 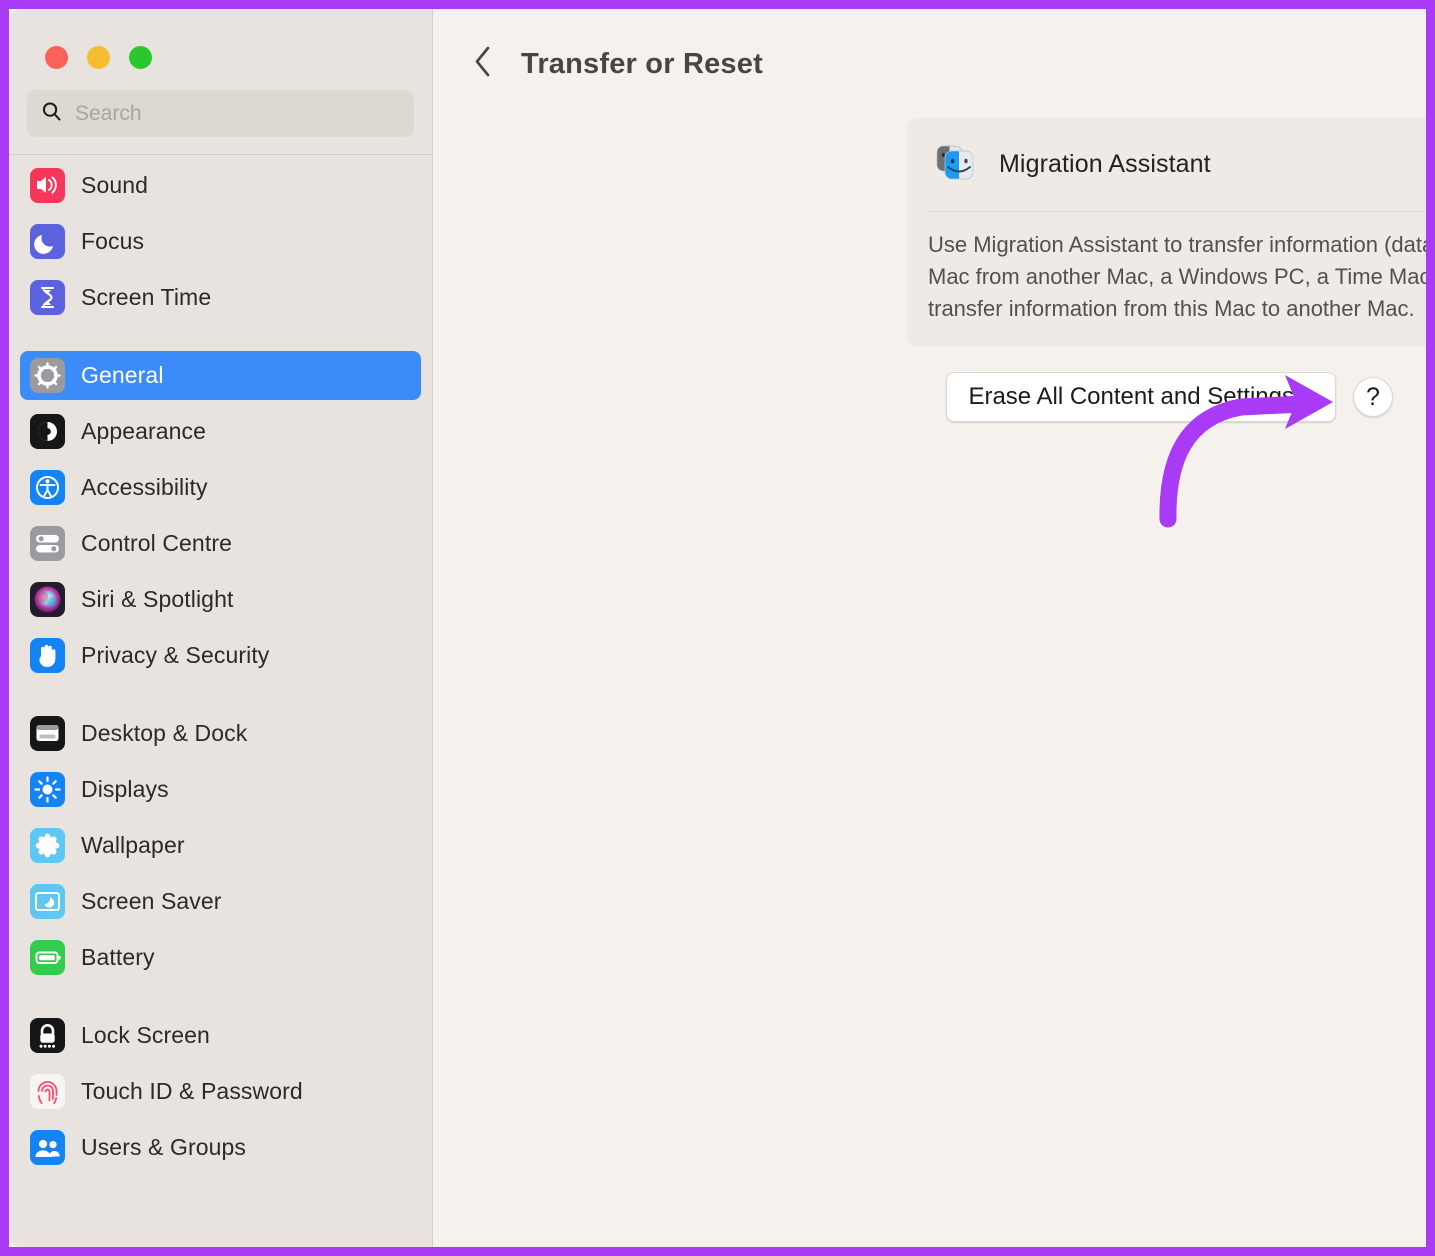 What do you see at coordinates (47, 431) in the screenshot?
I see `appearance-icon` at bounding box center [47, 431].